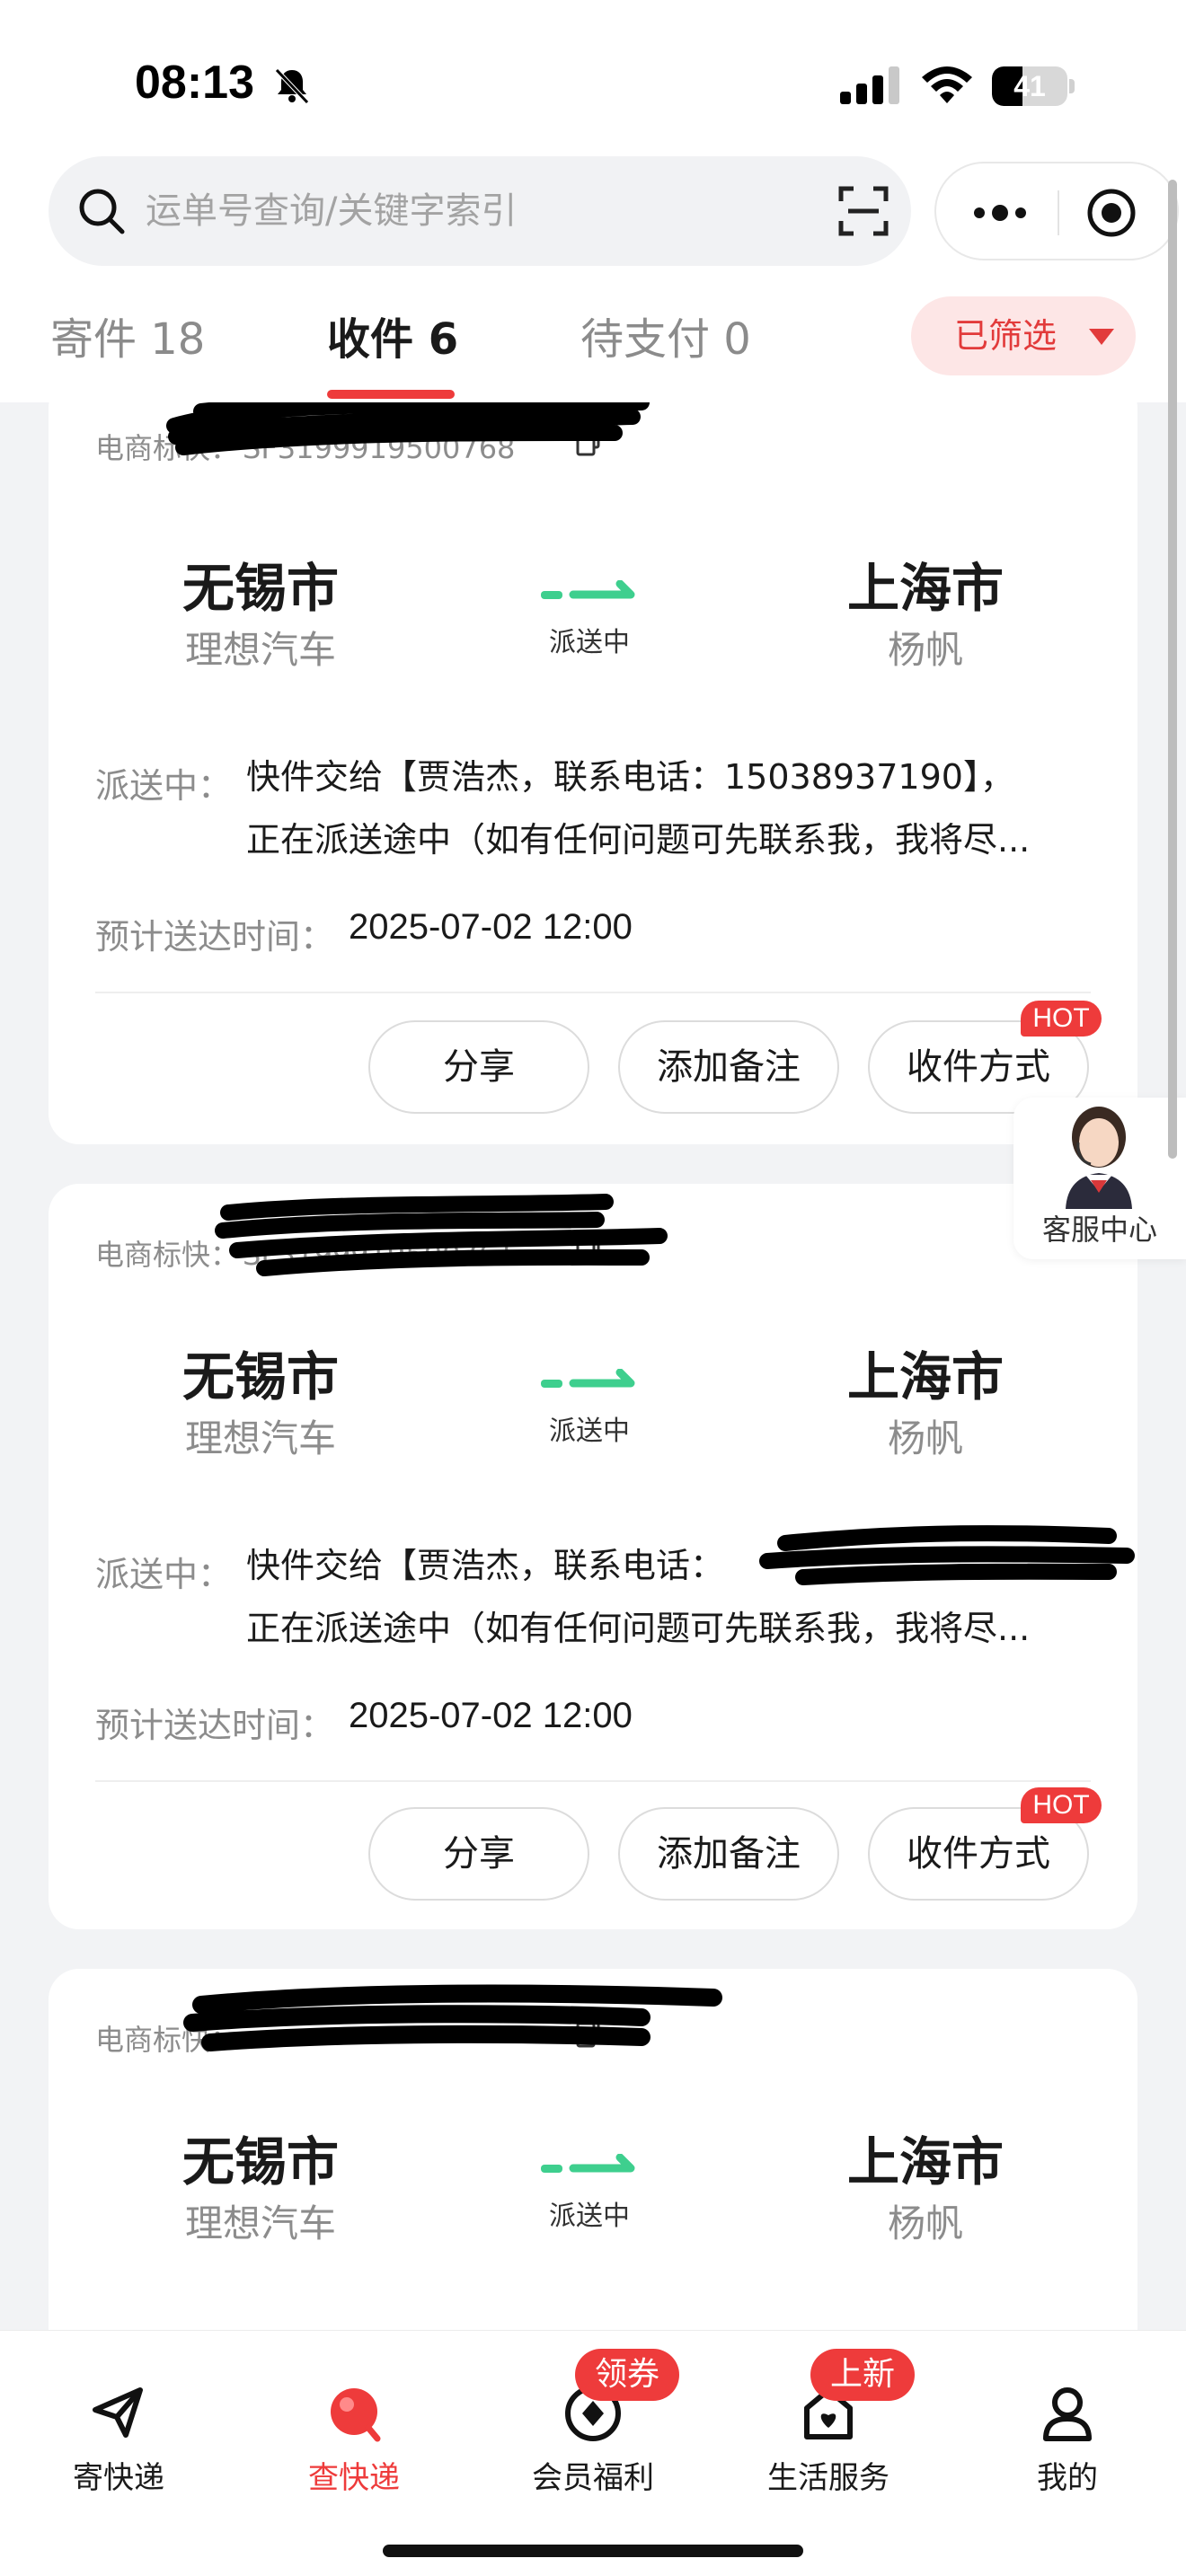 The height and width of the screenshot is (2576, 1186). I want to click on search-input, so click(487, 211).